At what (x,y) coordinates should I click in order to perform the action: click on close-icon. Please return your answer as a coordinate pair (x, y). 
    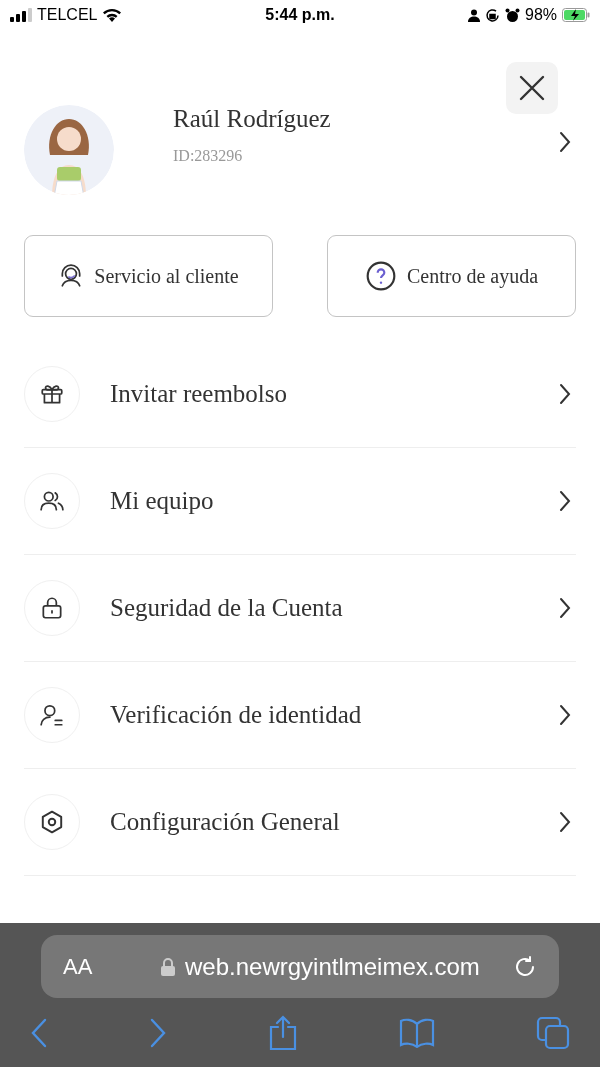
    Looking at the image, I should click on (532, 88).